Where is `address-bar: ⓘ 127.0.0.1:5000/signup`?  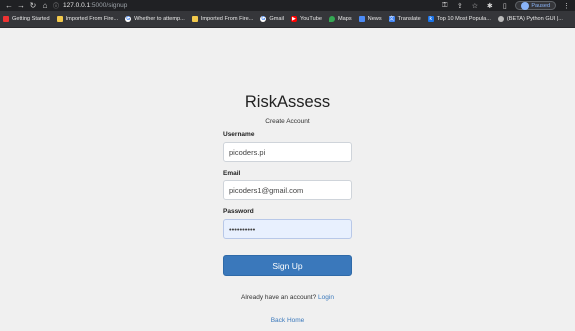 address-bar: ⓘ 127.0.0.1:5000/signup is located at coordinates (90, 5).